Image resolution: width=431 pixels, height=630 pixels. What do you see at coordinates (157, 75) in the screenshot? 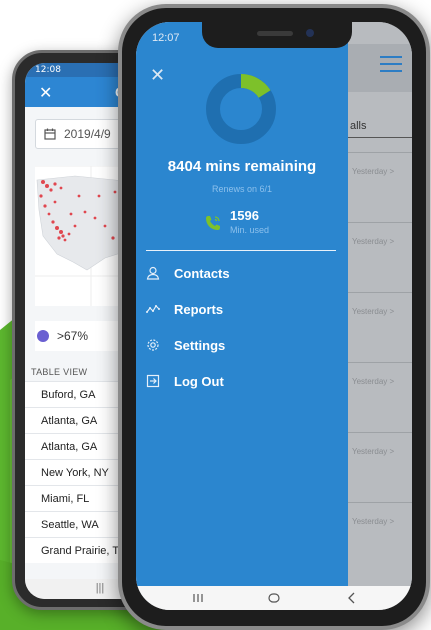
I see `close-drawer-icon: ✕` at bounding box center [157, 75].